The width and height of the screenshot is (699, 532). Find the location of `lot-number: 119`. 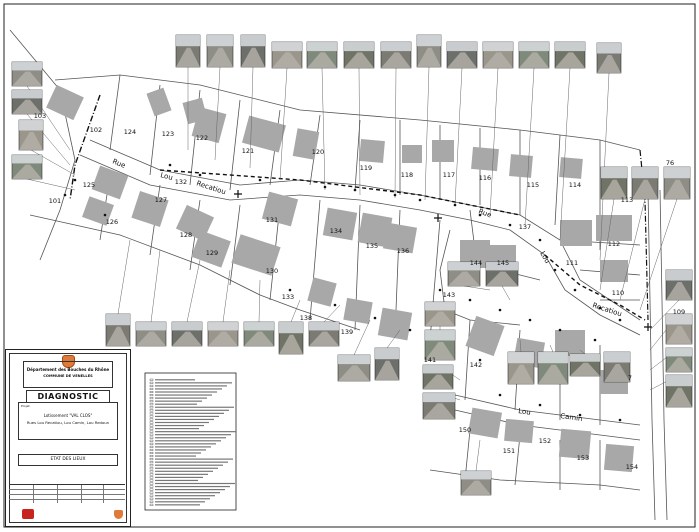

lot-number: 119 is located at coordinates (366, 168).